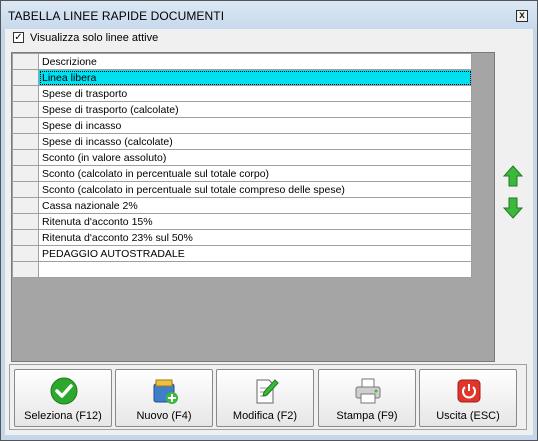 This screenshot has width=538, height=441. Describe the element at coordinates (255, 253) in the screenshot. I see `description-cell: PEDAGGIO AUTOSTRADALE` at that location.